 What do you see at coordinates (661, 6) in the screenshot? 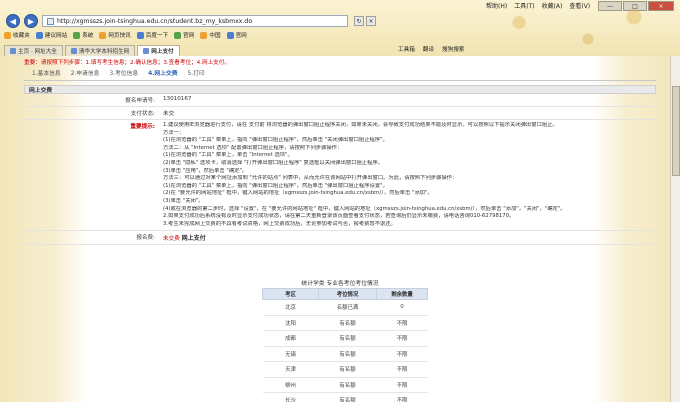
I see `close-button: ×` at bounding box center [661, 6].